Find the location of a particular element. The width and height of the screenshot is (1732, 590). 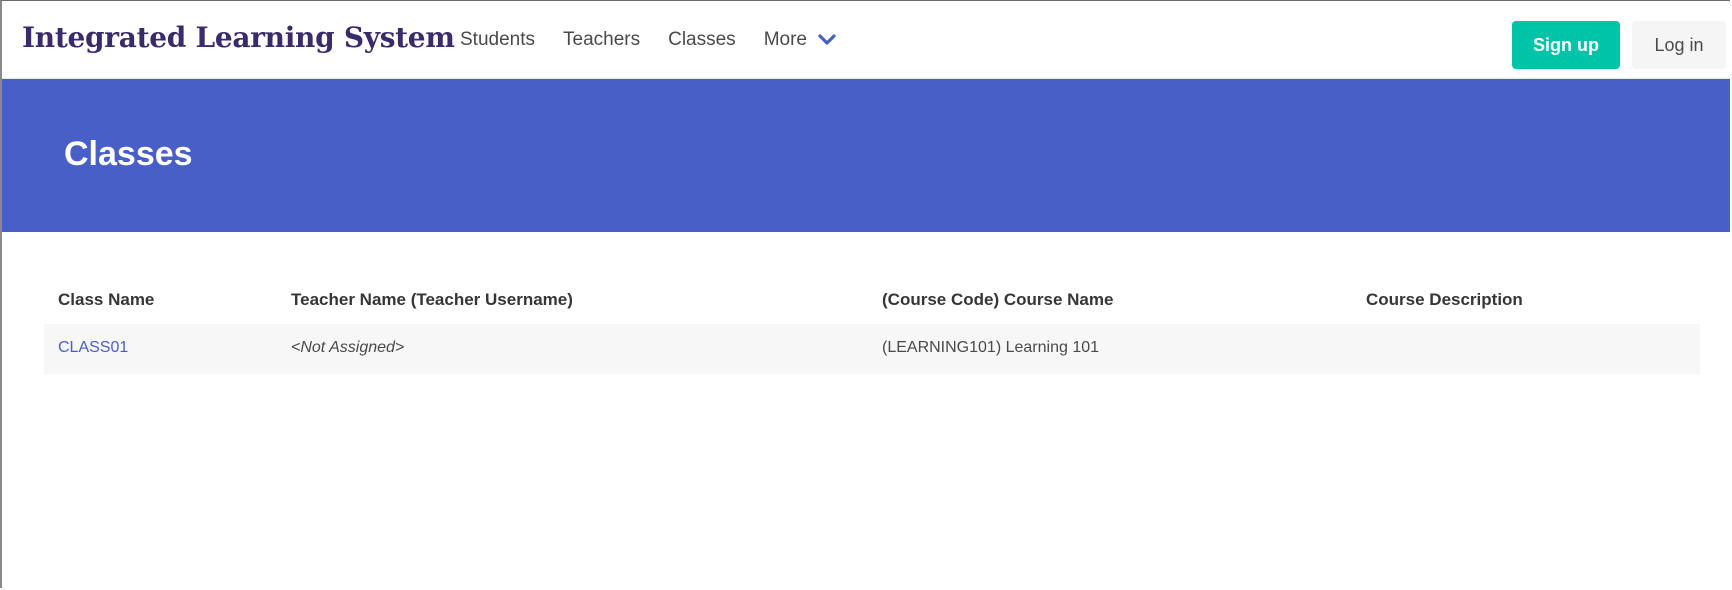

nav-menu: Students Teachers Classes More is located at coordinates (648, 40).